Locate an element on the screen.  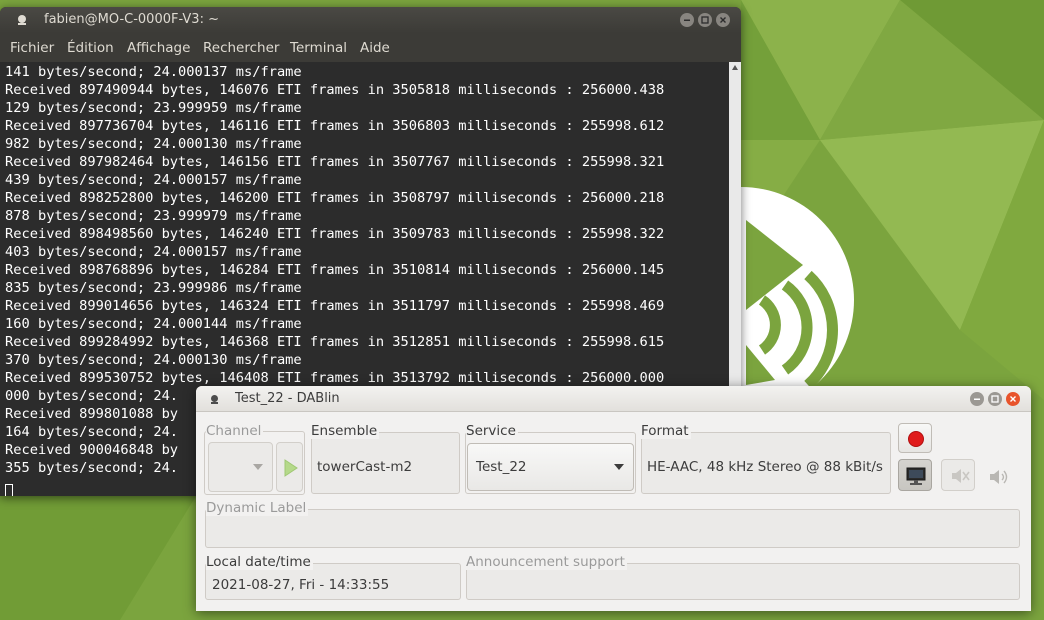
dynamic-label-frame is located at coordinates (612, 528).